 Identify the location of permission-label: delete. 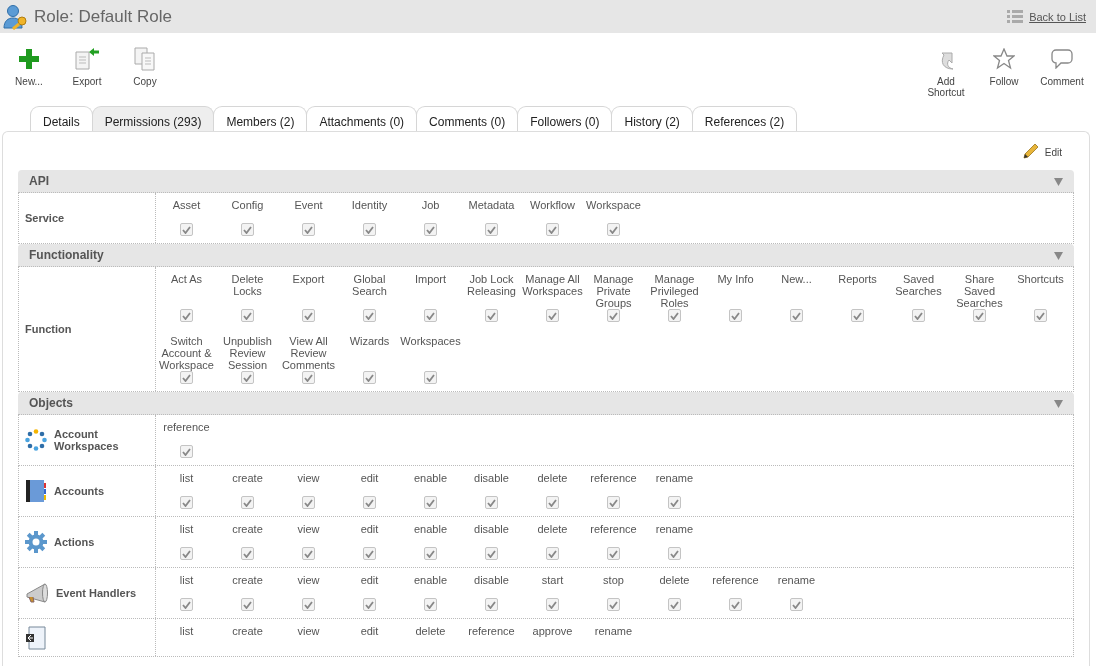
(430, 632).